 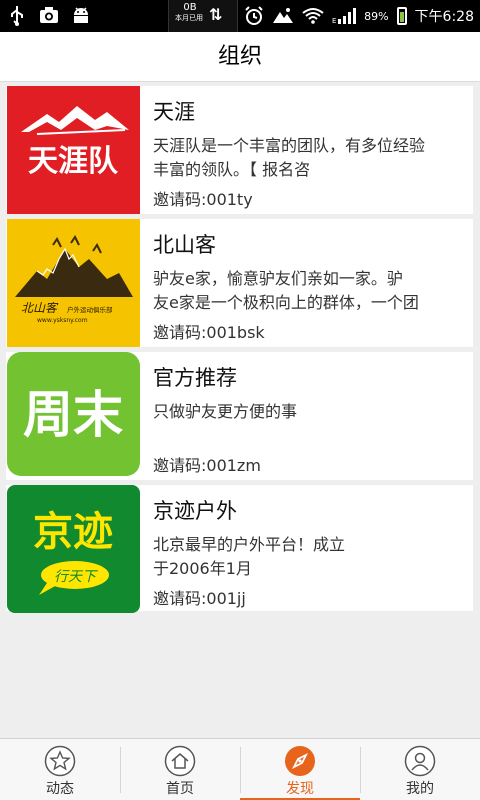 I want to click on jingji-logo-sub: 行天下, so click(x=76, y=577).